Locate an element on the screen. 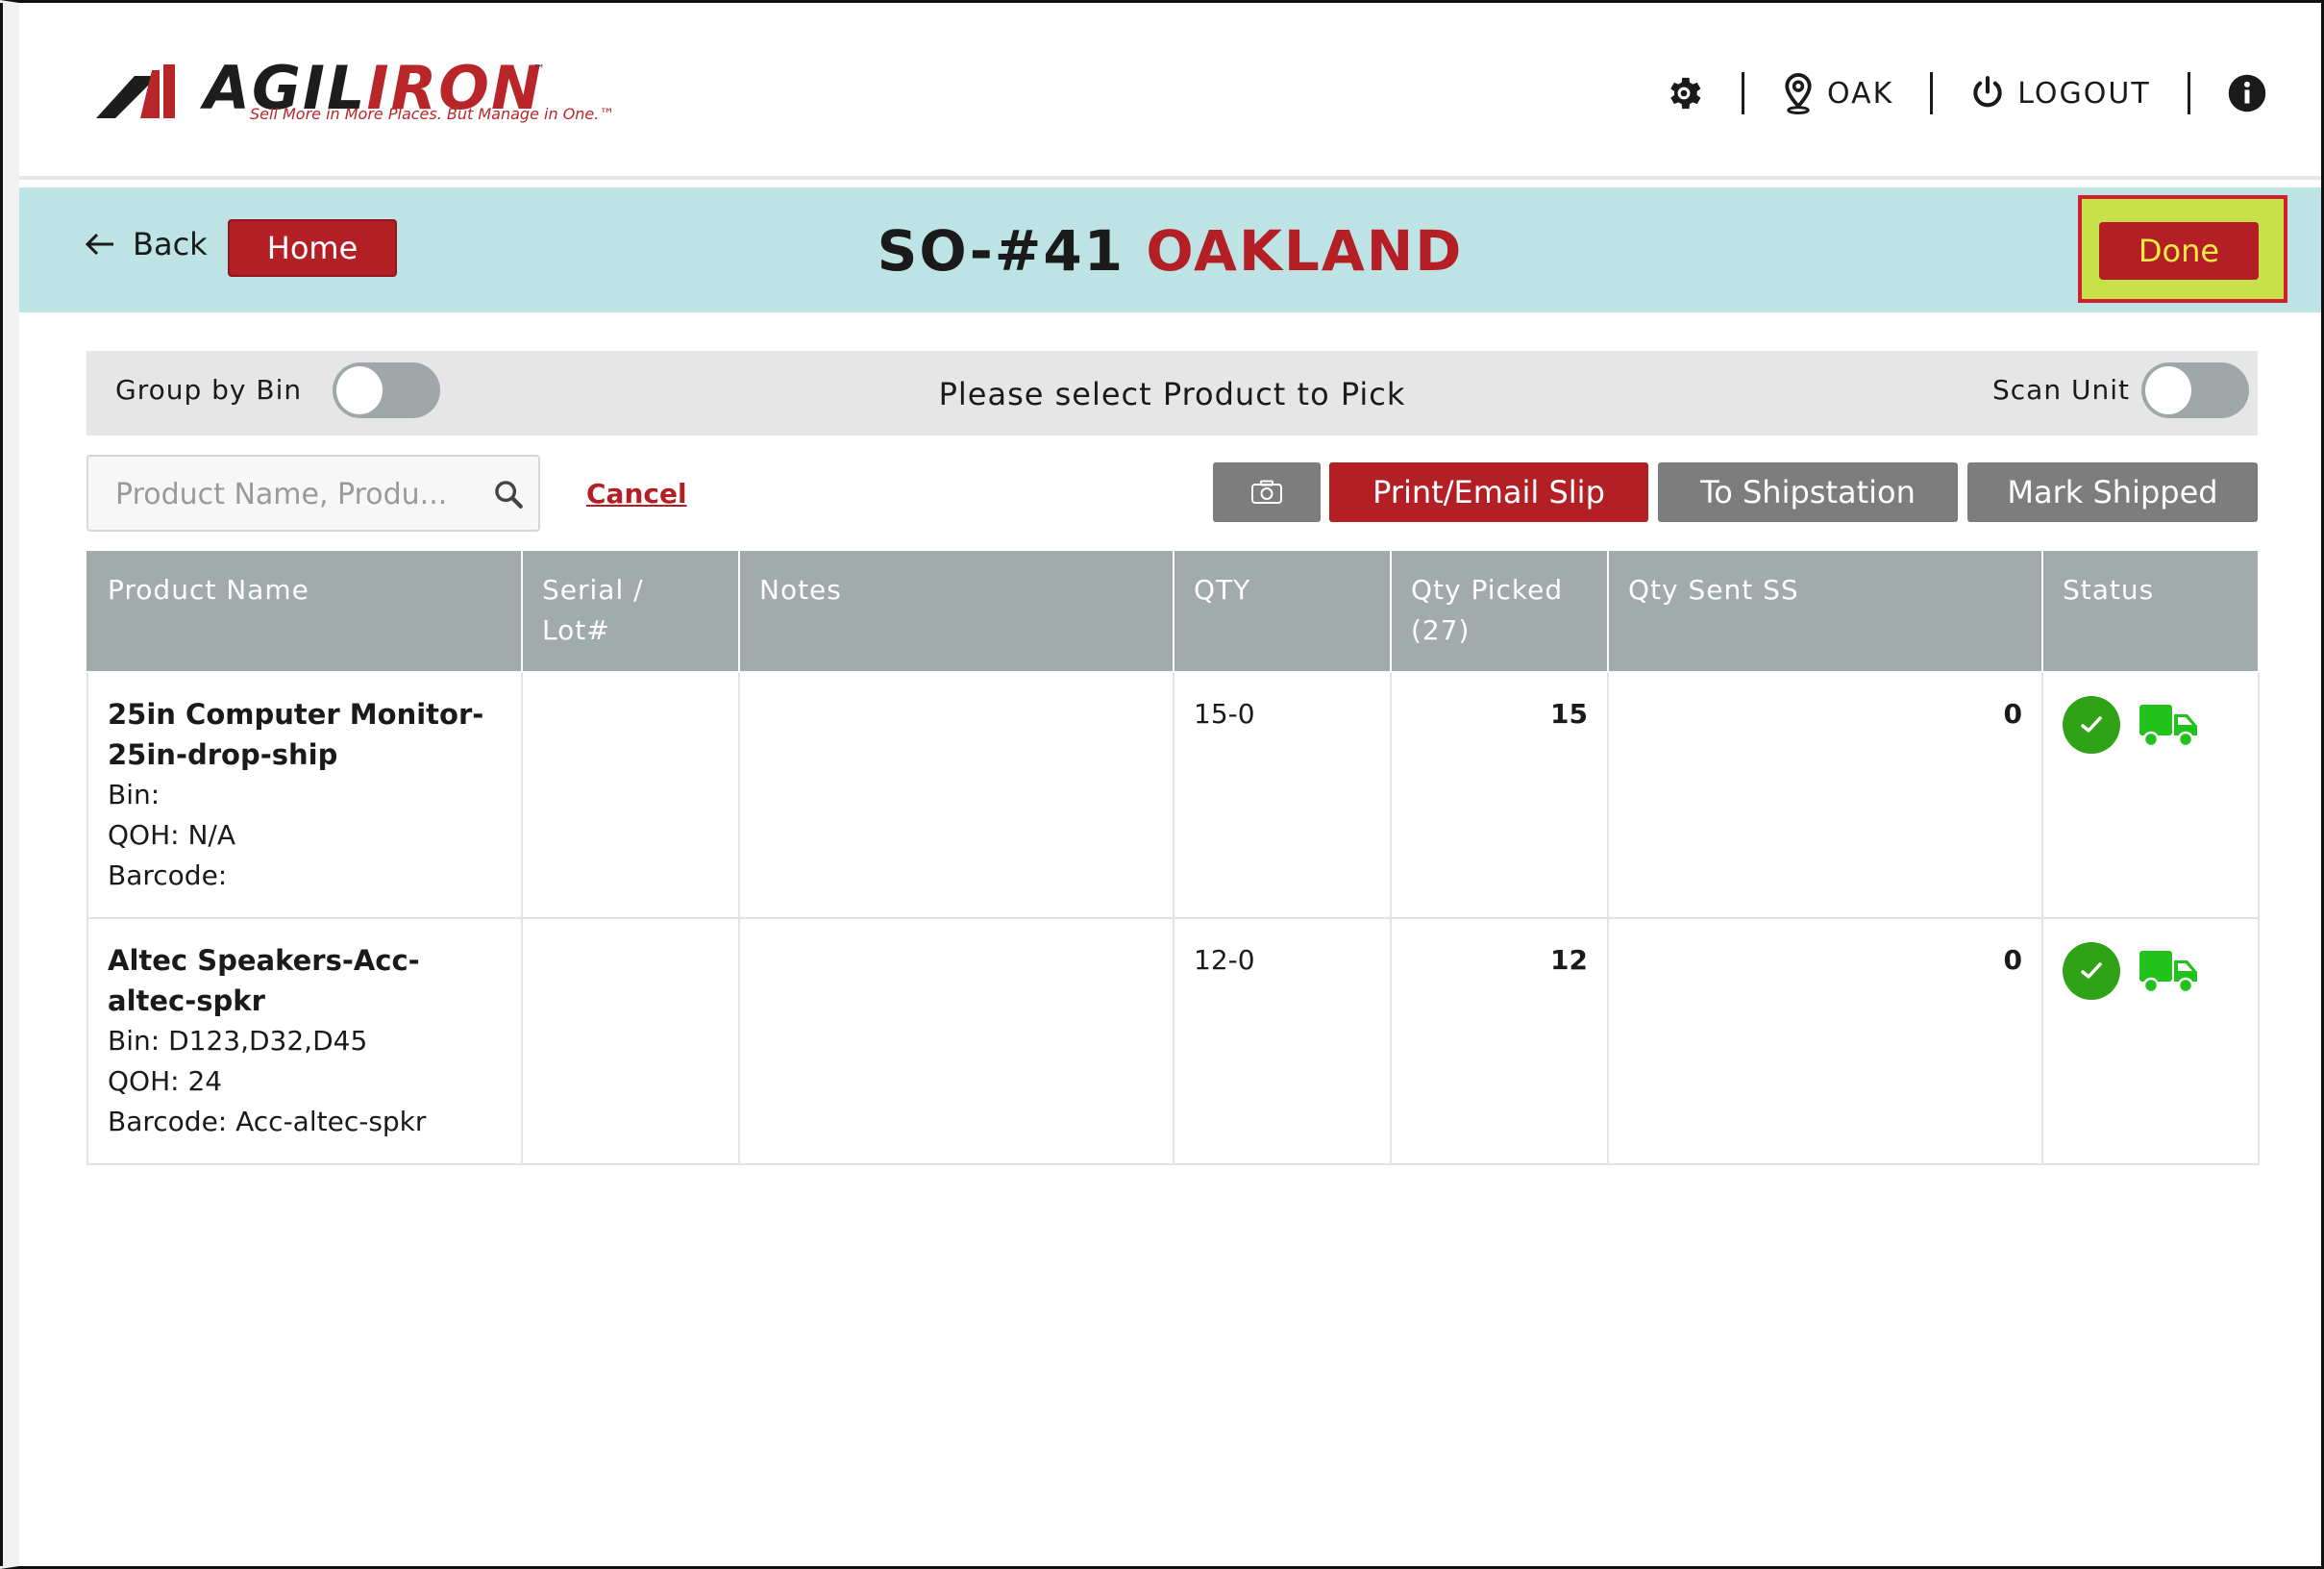  to-shipstation-button: To Shipstation is located at coordinates (1808, 492).